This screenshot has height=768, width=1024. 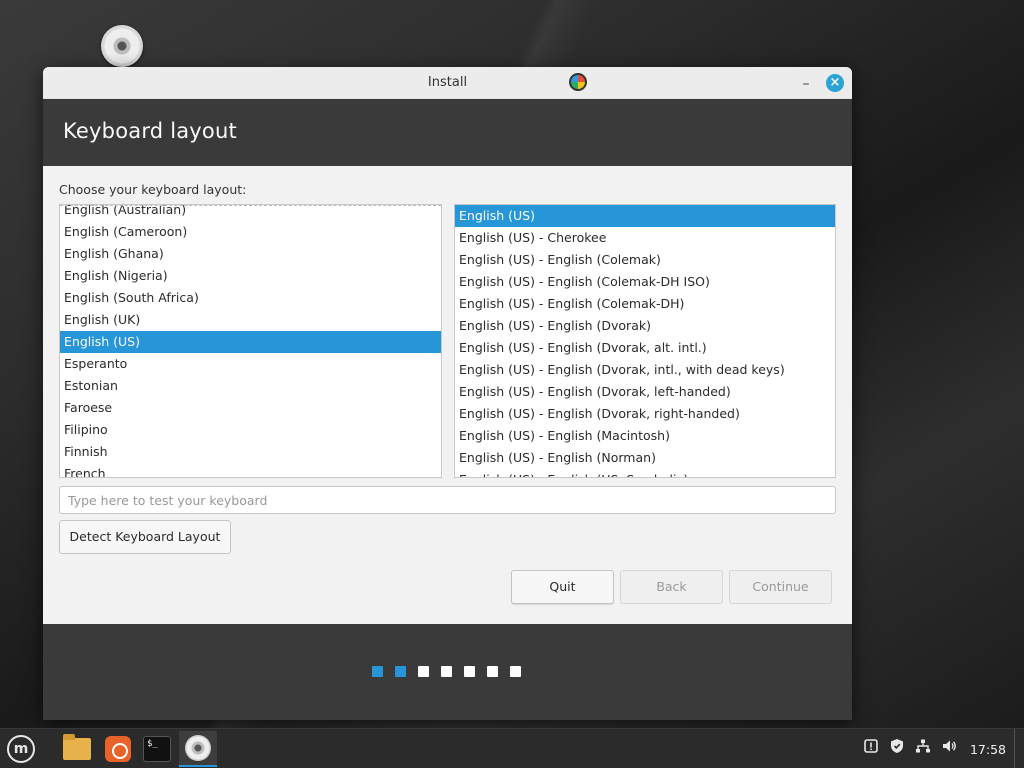 What do you see at coordinates (645, 282) in the screenshot?
I see `list-item: English (US) - English (Colemak-DH ISO)` at bounding box center [645, 282].